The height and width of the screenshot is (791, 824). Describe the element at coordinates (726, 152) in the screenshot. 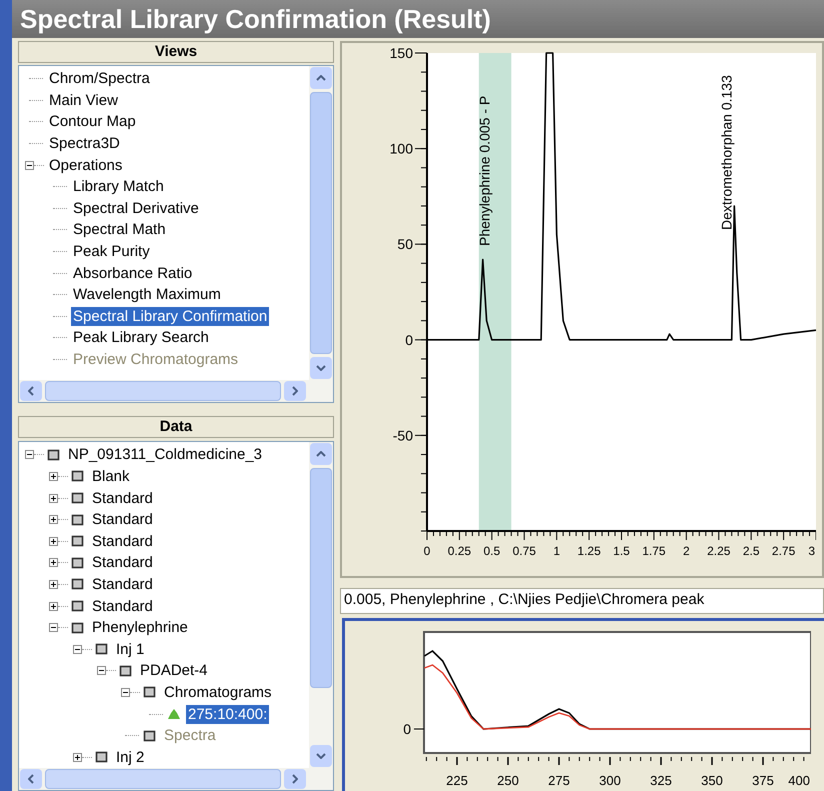

I see `peak-label: Dextromethorphan 0.133` at that location.